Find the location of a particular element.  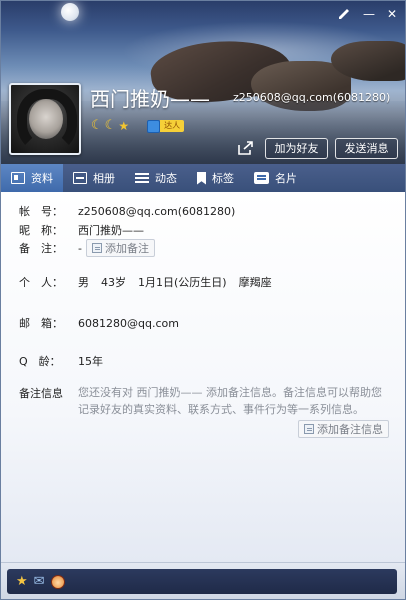

account-row: 帐 号： z250608@qq.com(6081280) is located at coordinates (127, 211).